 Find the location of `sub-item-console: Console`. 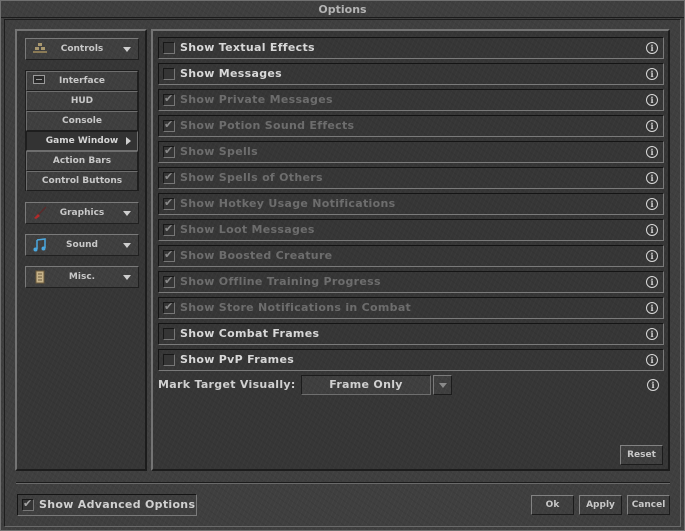

sub-item-console: Console is located at coordinates (82, 121).